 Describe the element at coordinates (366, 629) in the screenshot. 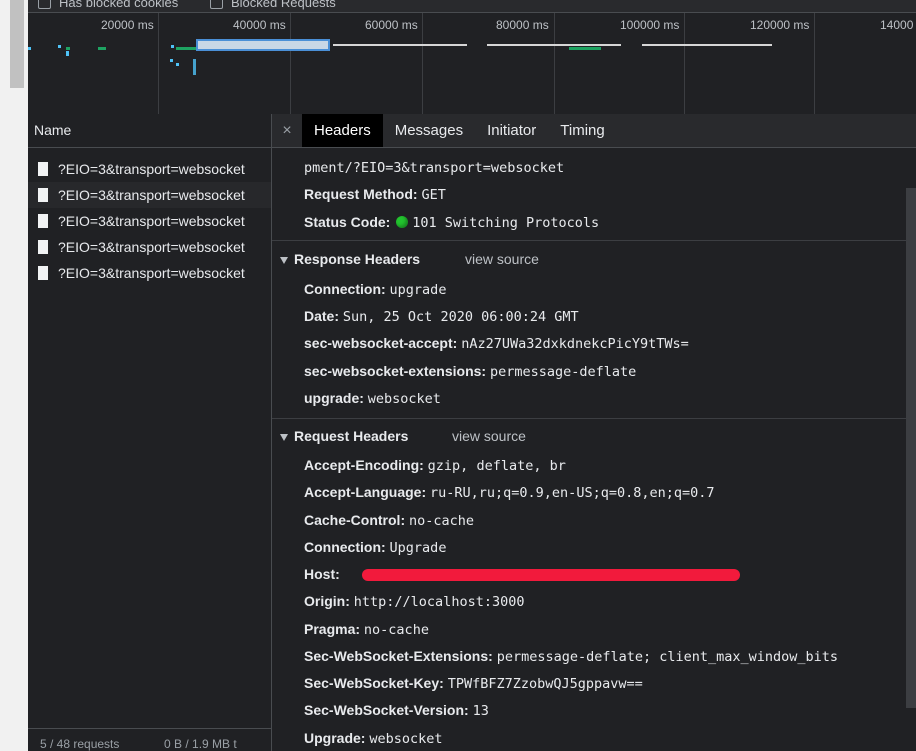

I see `request-header-row: Pragma: no-cache` at that location.